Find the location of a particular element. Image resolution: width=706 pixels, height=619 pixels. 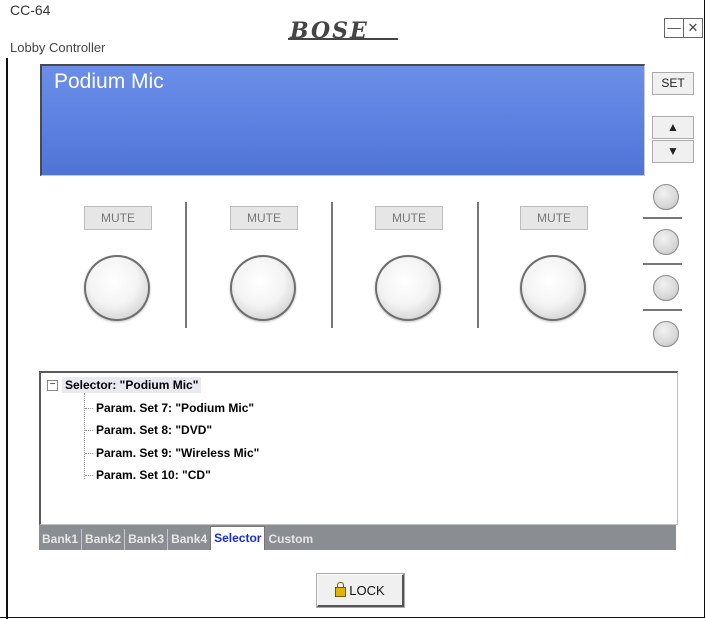

collapse-toggle: − is located at coordinates (52, 385).